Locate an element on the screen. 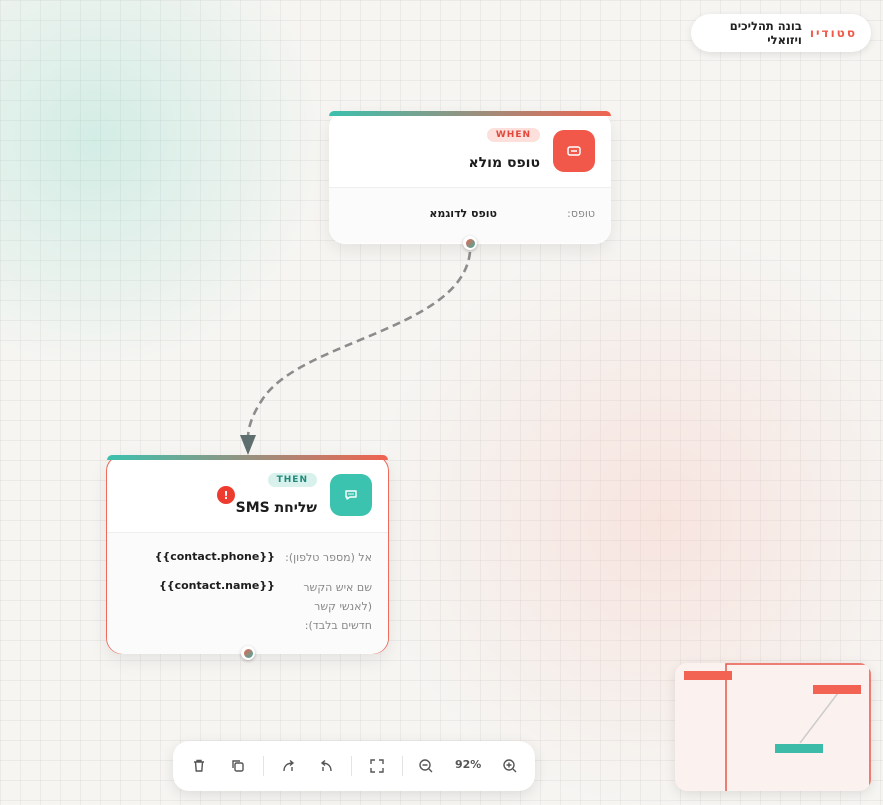 Image resolution: width=883 pixels, height=805 pixels. redo-icon is located at coordinates (326, 766).